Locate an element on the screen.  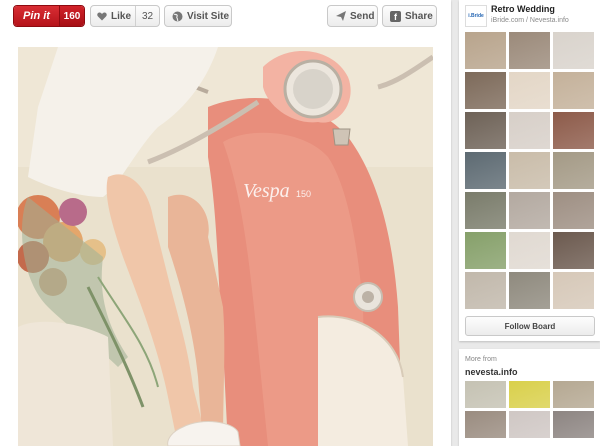
pin-it-button: Pin it 160 is located at coordinates (49, 16).